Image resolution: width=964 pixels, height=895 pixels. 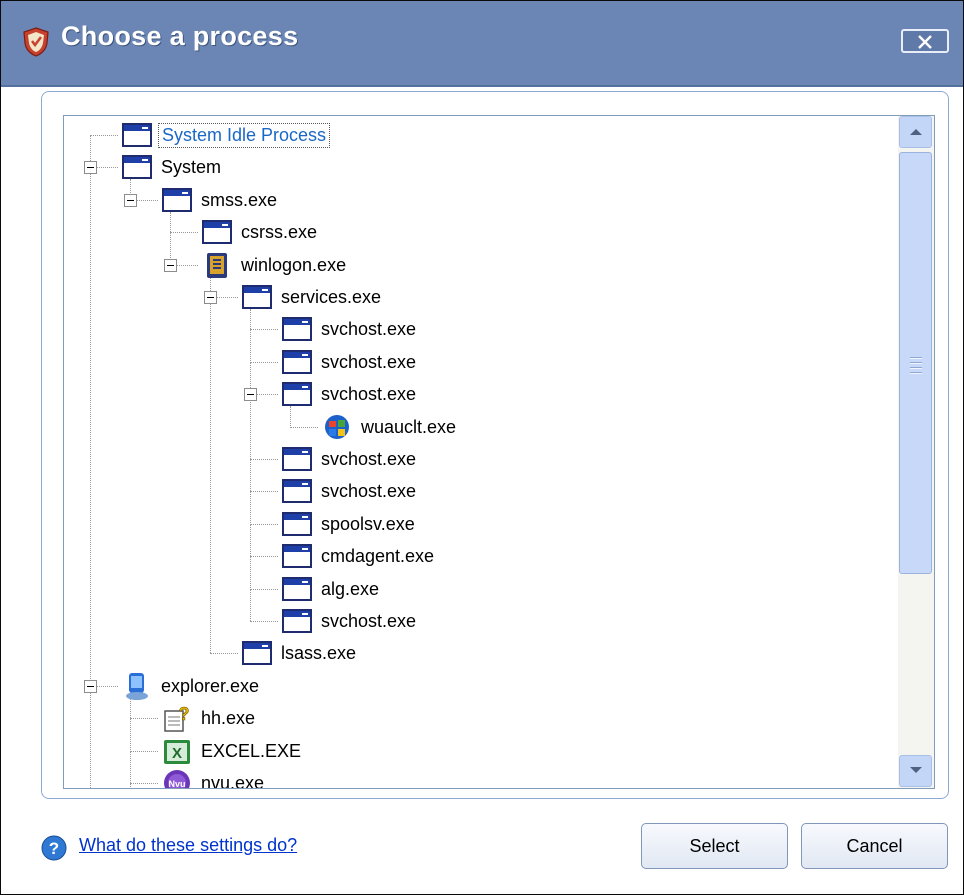 I want to click on scroll-up-button, so click(x=915, y=132).